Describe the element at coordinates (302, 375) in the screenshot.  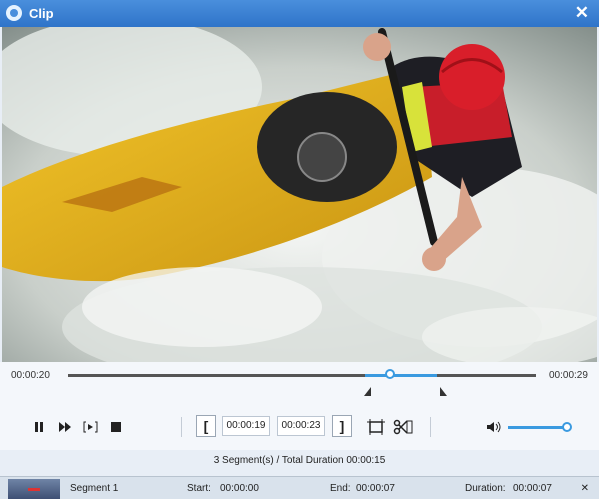
I see `seek-track` at that location.